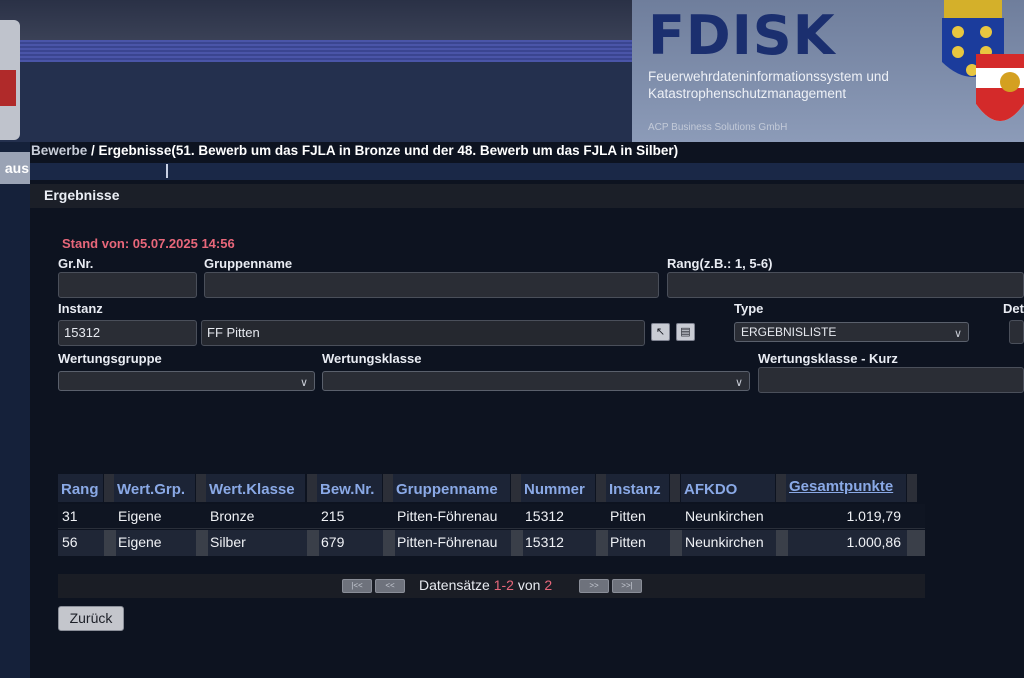 The height and width of the screenshot is (678, 1024). What do you see at coordinates (558, 488) in the screenshot?
I see `column-header-nummer: Nummer` at bounding box center [558, 488].